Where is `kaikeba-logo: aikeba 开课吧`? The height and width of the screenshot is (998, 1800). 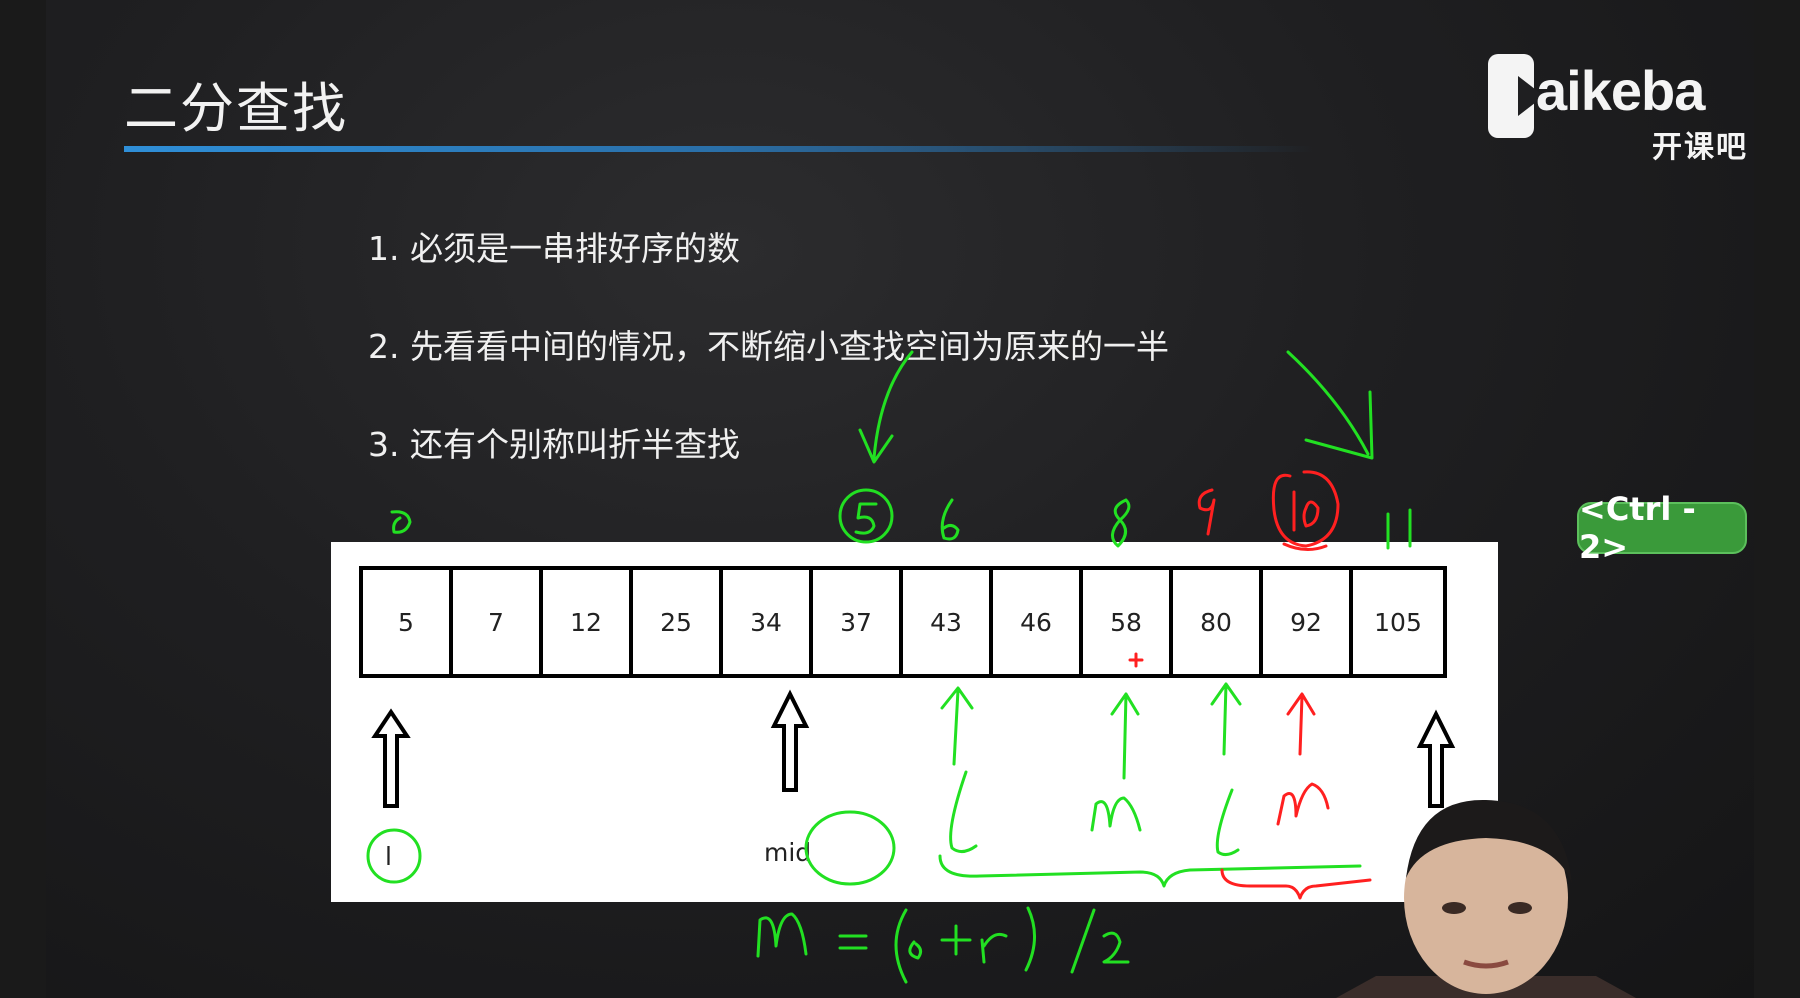
kaikeba-logo: aikeba 开课吧 is located at coordinates (1621, 107).